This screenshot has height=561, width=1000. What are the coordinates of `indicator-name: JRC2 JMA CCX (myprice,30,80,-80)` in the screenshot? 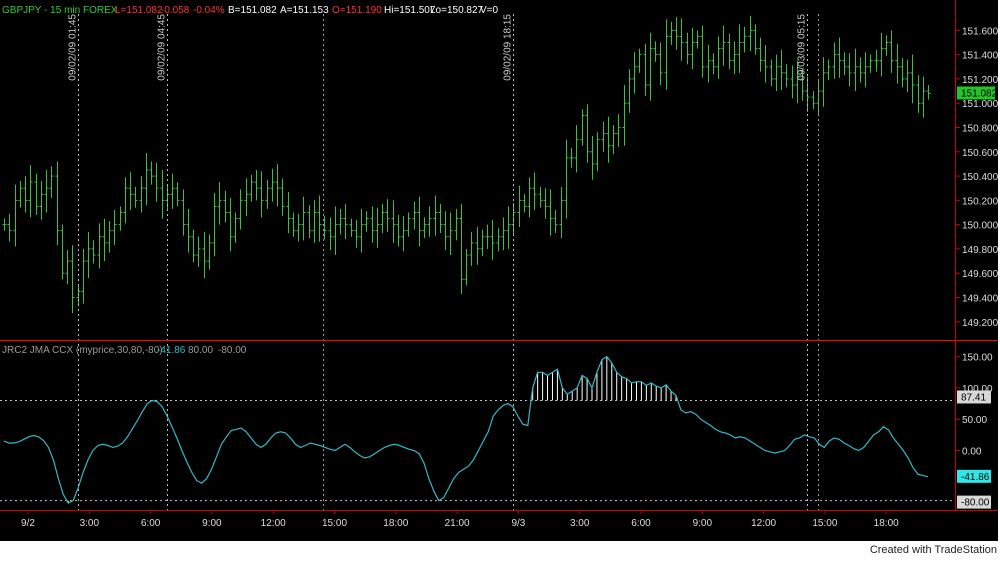 It's located at (82, 350).